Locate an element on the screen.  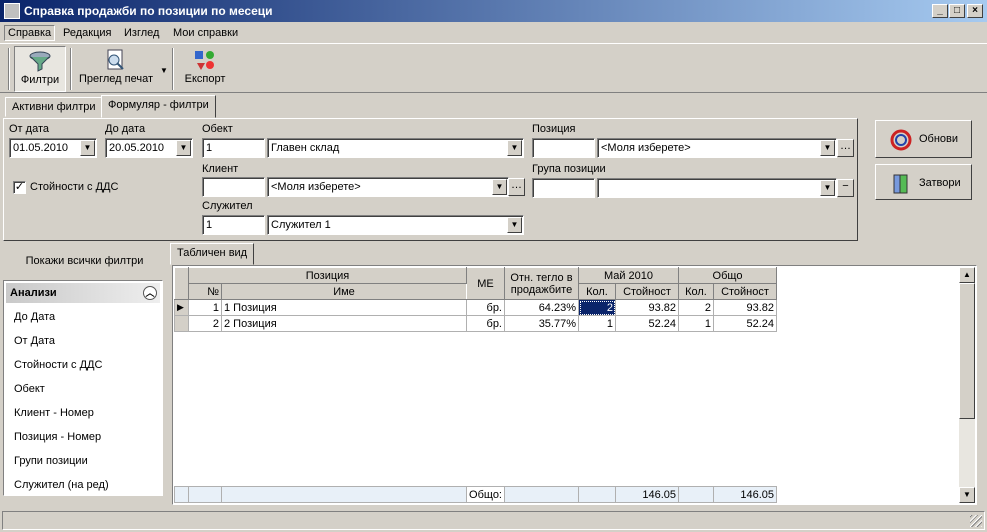
analyses-header: Анализи ︿ is located at coordinates (83, 293).